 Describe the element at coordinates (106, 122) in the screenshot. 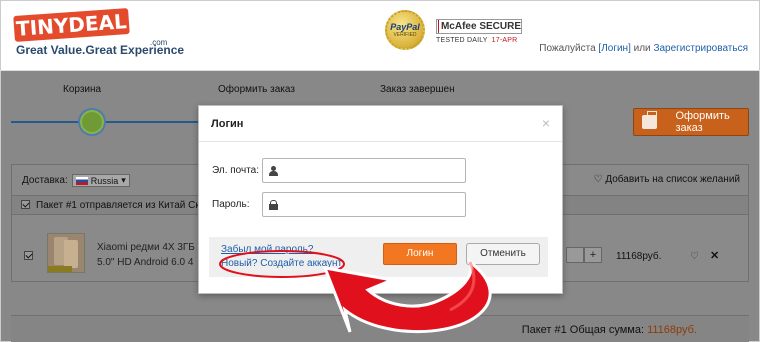

I see `progress-line` at that location.